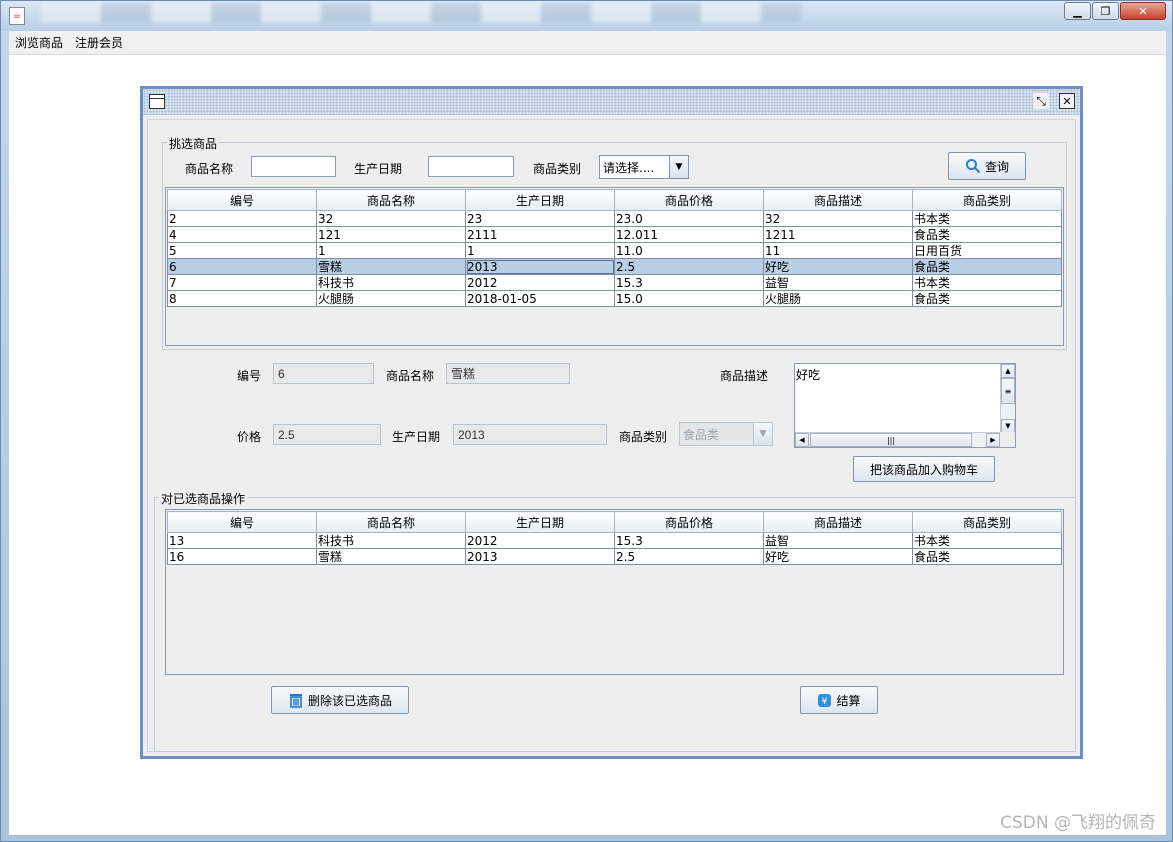 The width and height of the screenshot is (1173, 842). I want to click on table-cell: 2013, so click(540, 556).